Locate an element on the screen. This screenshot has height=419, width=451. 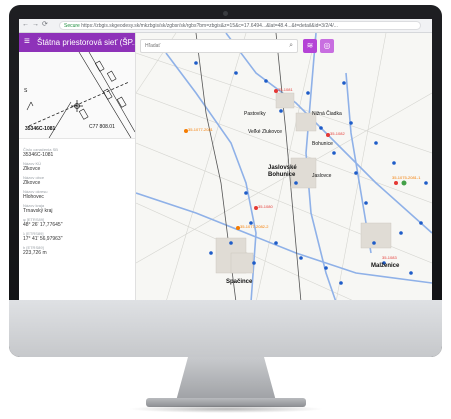
sketch-north-marker: S is located at coordinates (26, 91).